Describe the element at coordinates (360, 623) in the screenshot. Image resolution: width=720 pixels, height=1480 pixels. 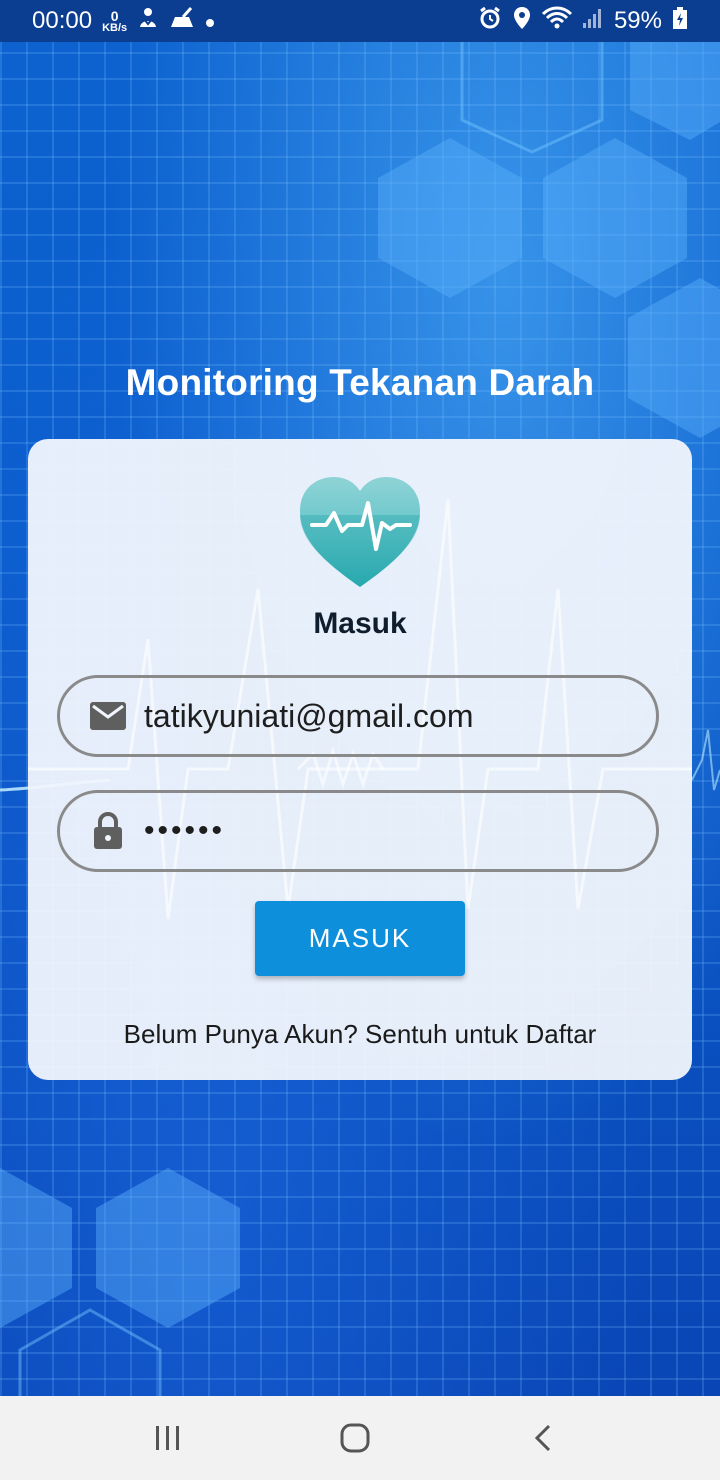
I see `login-heading: Masuk` at that location.